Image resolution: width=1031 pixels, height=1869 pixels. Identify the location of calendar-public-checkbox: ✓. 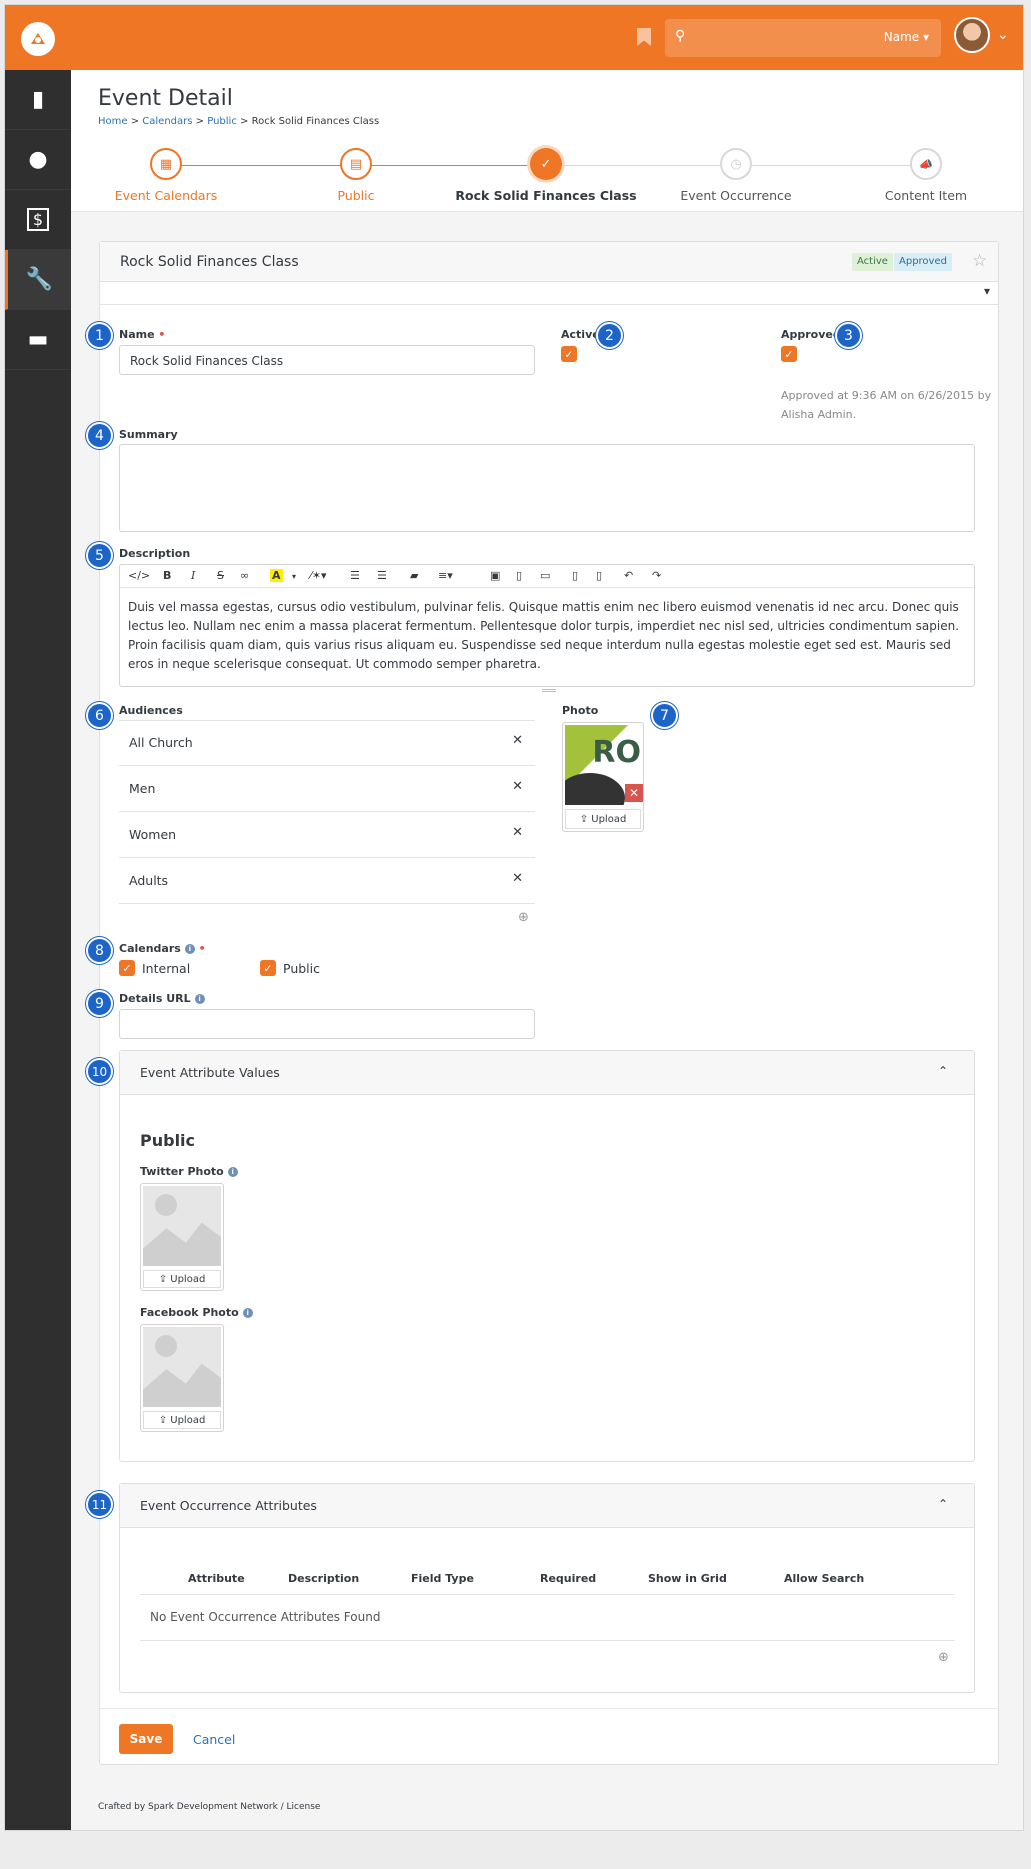
(268, 968).